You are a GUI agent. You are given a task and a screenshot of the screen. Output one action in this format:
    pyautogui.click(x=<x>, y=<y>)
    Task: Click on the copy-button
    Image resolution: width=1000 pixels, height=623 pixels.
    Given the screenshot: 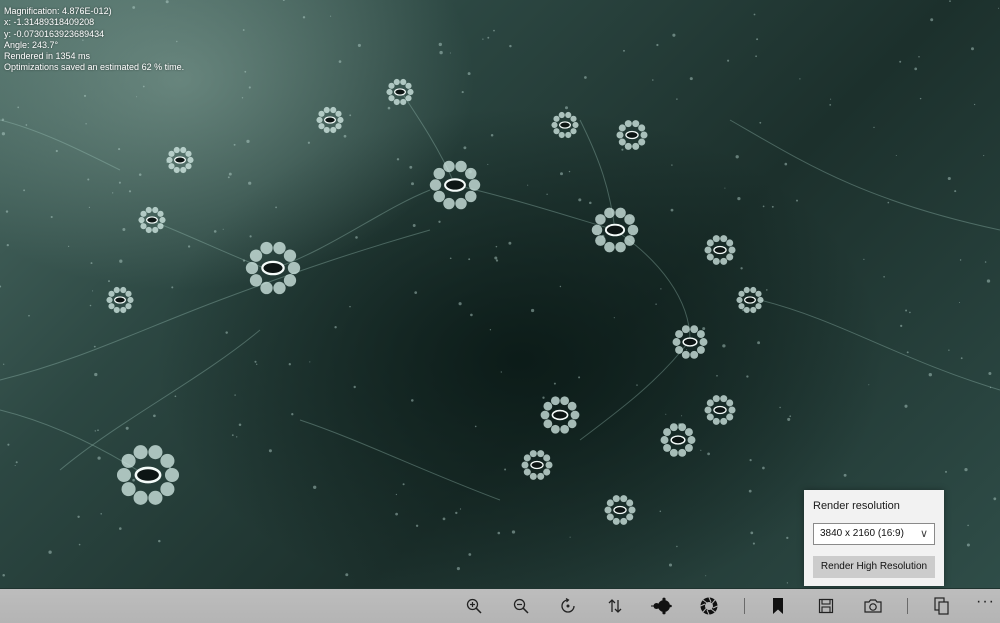 What is the action you would take?
    pyautogui.click(x=942, y=606)
    